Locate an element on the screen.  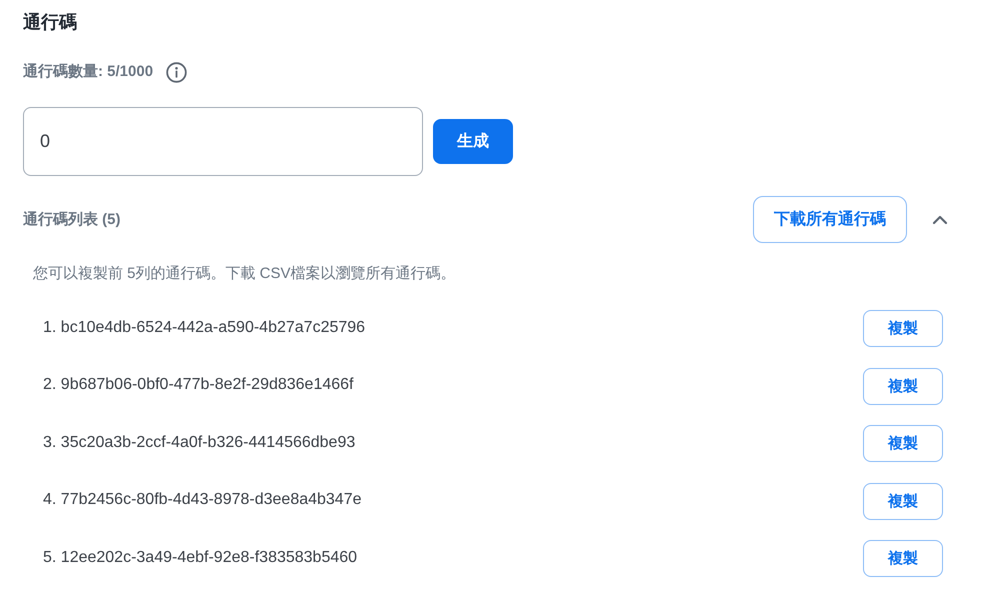
info-icon is located at coordinates (177, 72).